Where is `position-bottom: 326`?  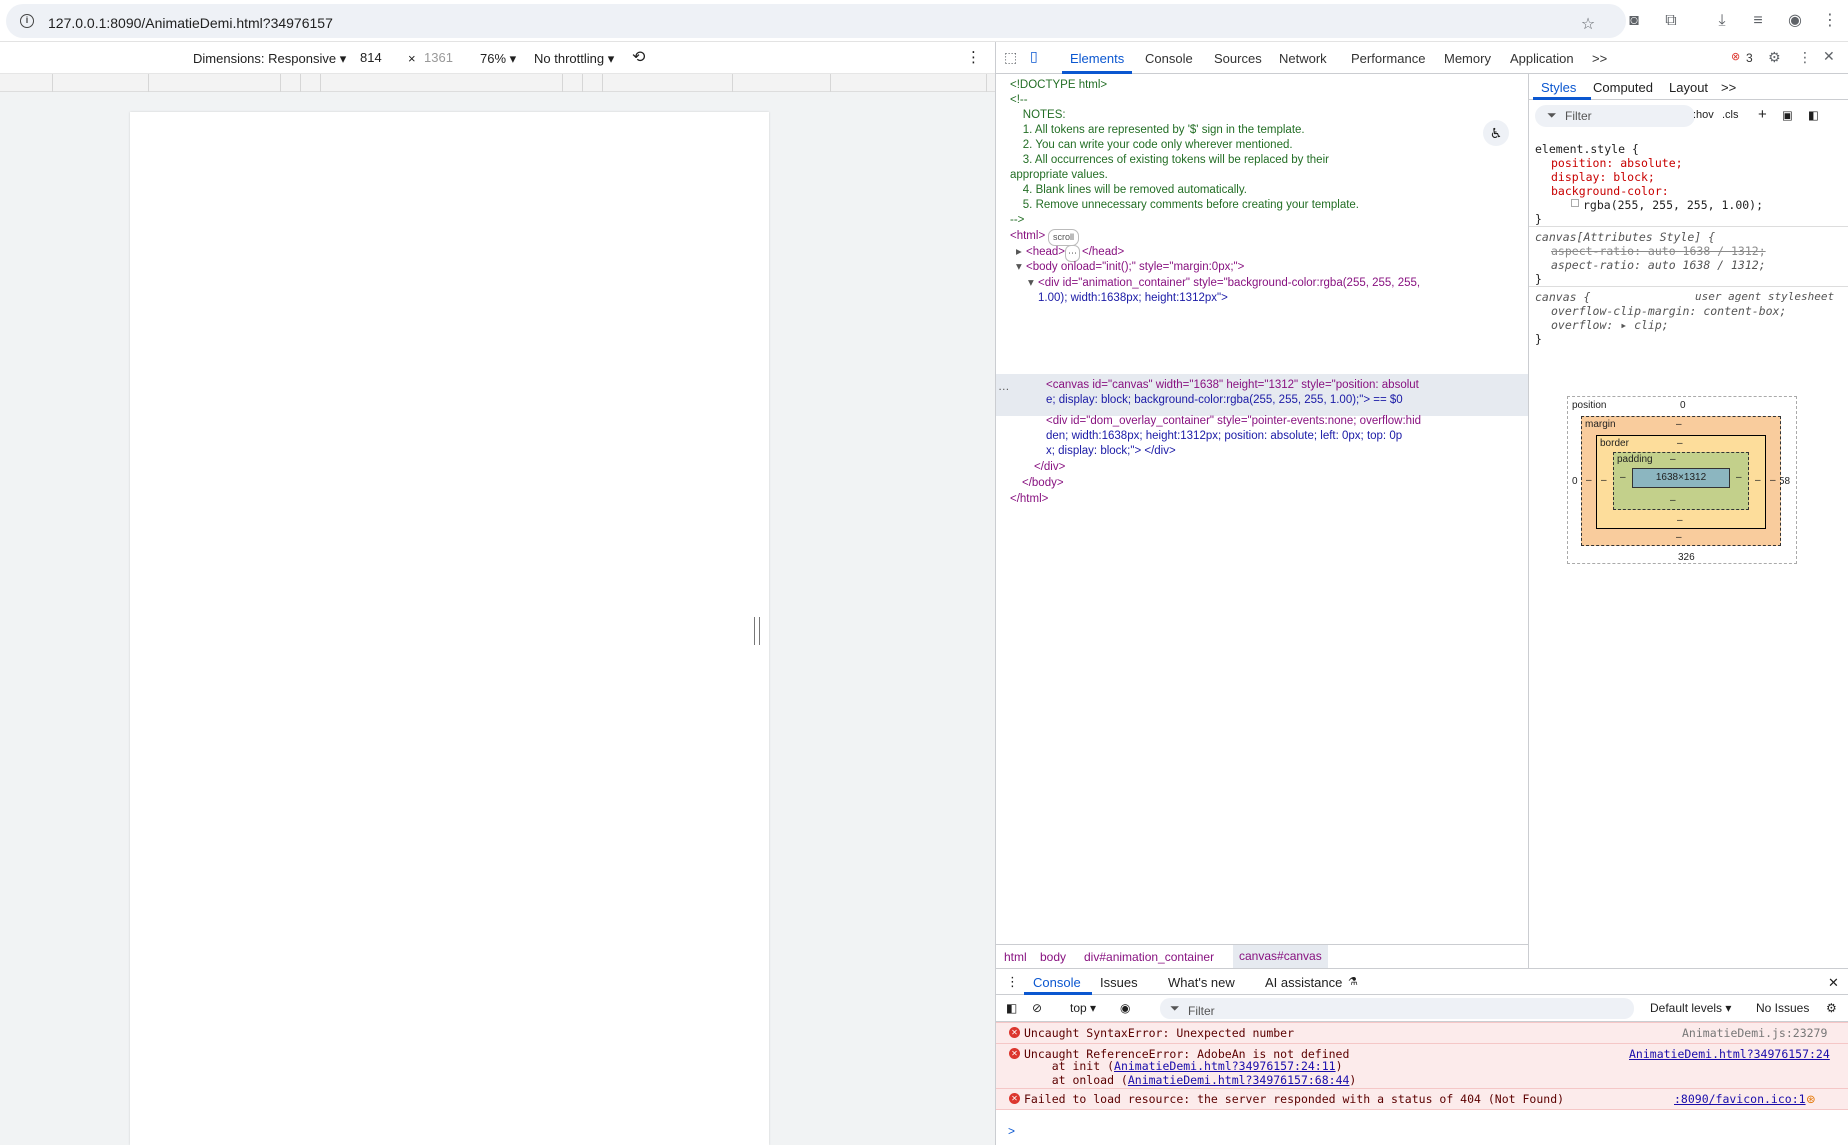
position-bottom: 326 is located at coordinates (1686, 557).